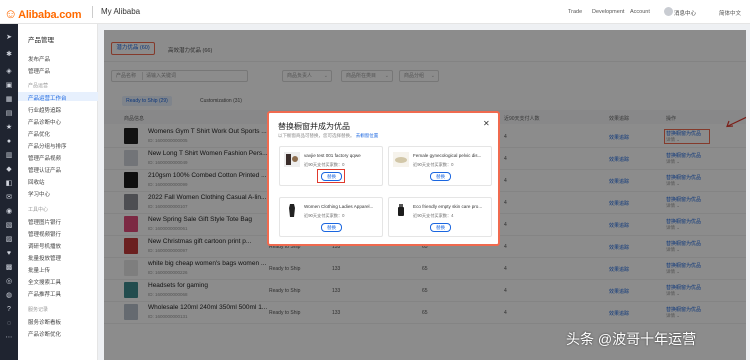 The width and height of the screenshot is (750, 360). Describe the element at coordinates (9, 128) in the screenshot. I see `star-icon: ★` at that location.